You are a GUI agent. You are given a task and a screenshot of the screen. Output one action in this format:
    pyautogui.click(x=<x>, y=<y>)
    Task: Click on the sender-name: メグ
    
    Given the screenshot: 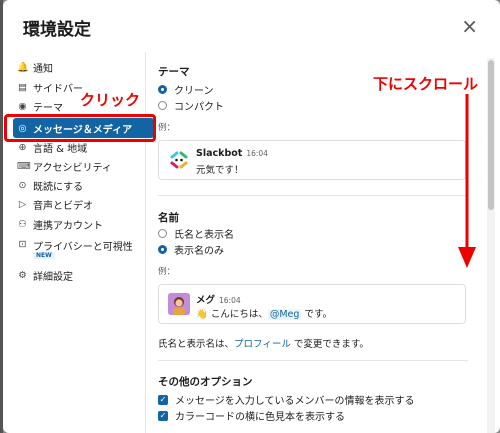 What is the action you would take?
    pyautogui.click(x=206, y=300)
    